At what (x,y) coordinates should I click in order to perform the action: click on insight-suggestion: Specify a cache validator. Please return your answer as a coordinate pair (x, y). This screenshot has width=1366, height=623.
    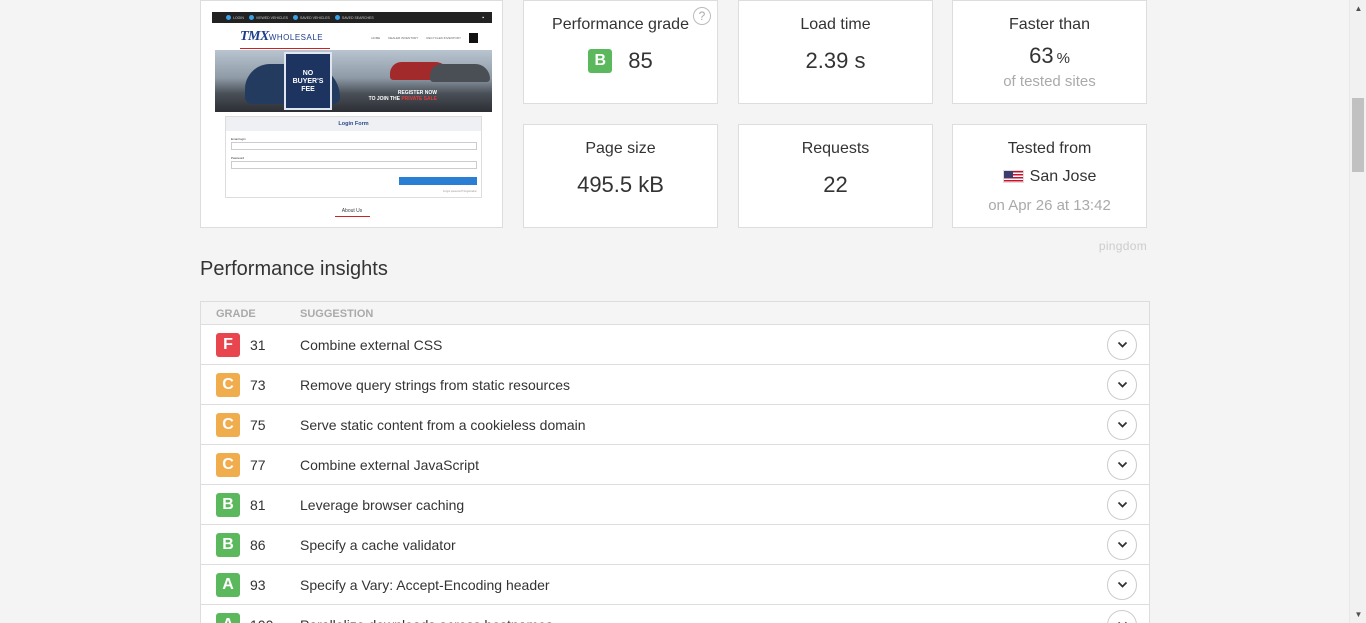
    Looking at the image, I should click on (378, 545).